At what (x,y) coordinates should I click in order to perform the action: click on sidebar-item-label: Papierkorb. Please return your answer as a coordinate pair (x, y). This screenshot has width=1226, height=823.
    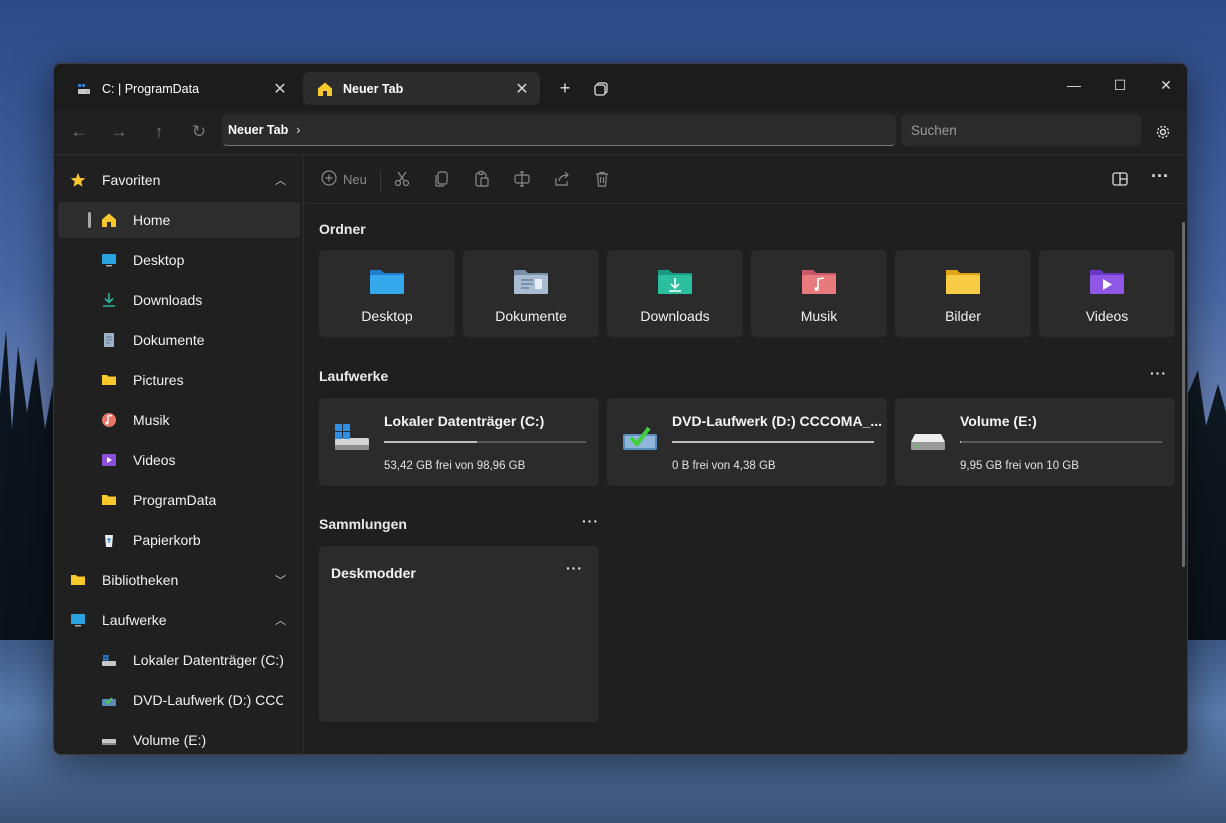
    Looking at the image, I should click on (167, 540).